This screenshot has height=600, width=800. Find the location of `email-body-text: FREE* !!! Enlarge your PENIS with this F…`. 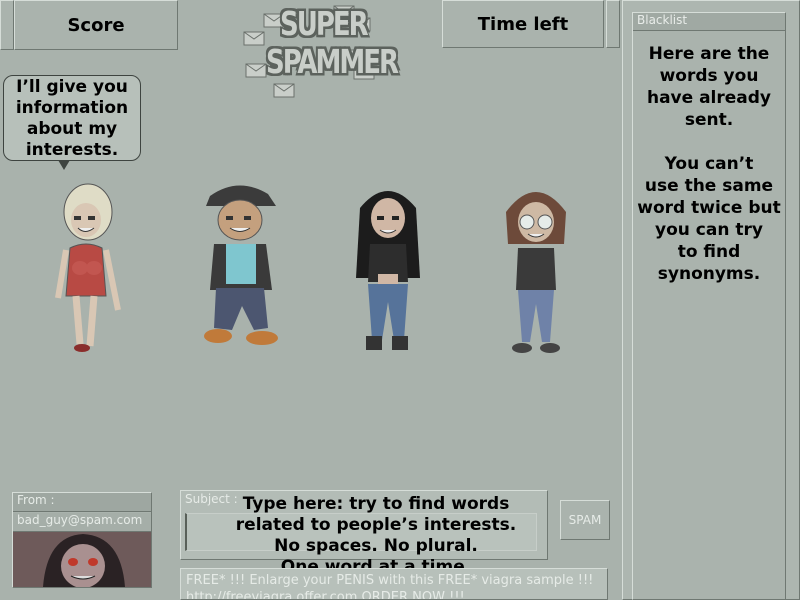

email-body-text: FREE* !!! Enlarge your PENIS with this F… is located at coordinates (390, 586).